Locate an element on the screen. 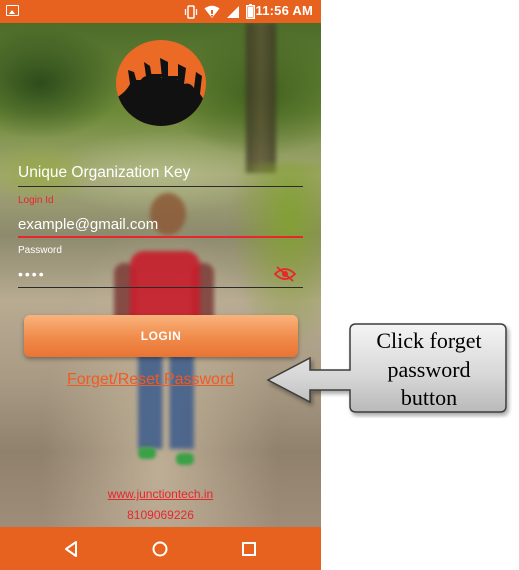  system-icons is located at coordinates (219, 11).